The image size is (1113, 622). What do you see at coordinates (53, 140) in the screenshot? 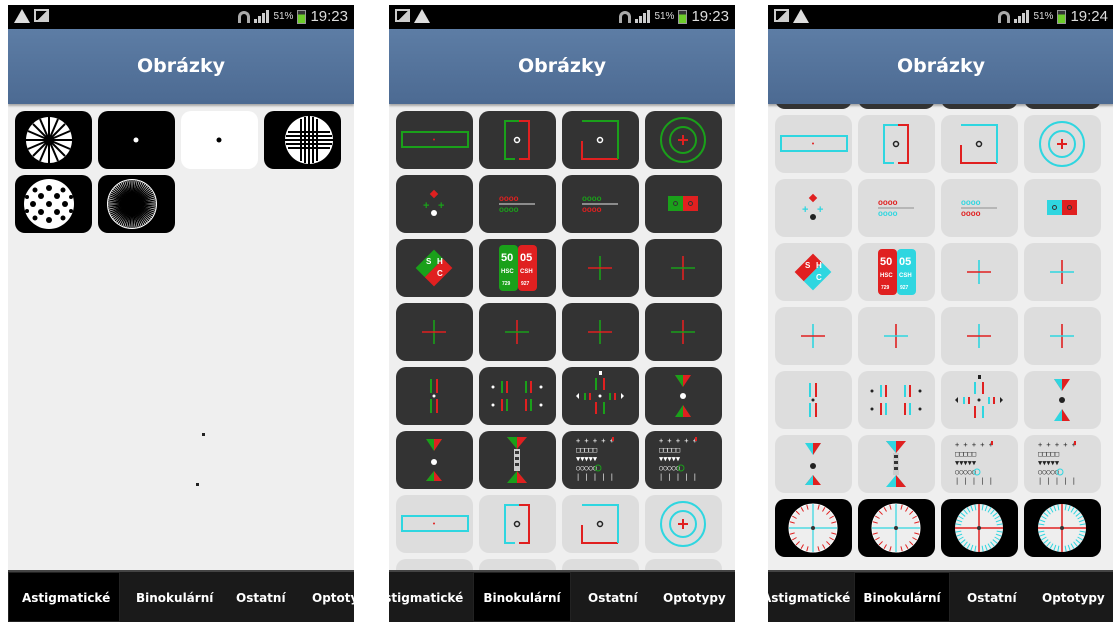
I see `image-tile-sunburst` at bounding box center [53, 140].